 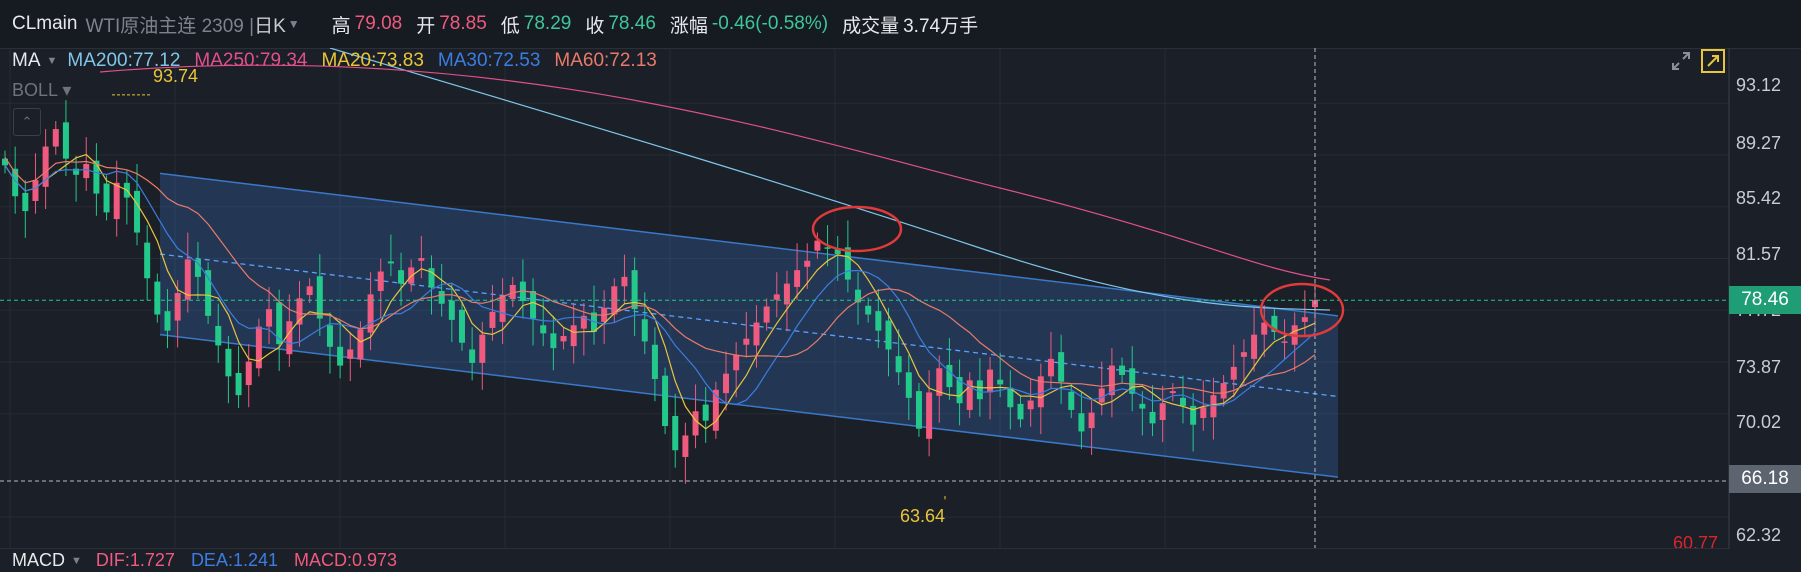 What do you see at coordinates (1759, 422) in the screenshot?
I see `price-tick: 70.02` at bounding box center [1759, 422].